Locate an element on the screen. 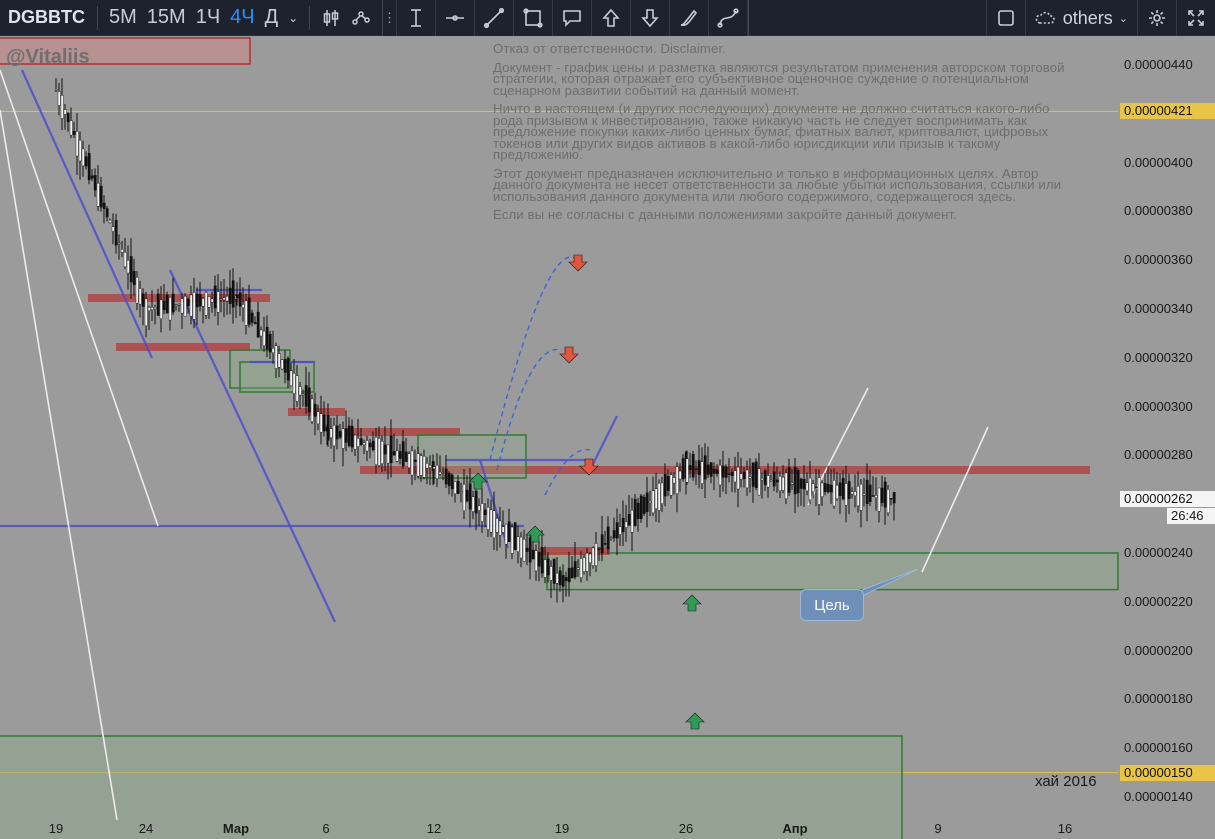  low-zone is located at coordinates (451, 787).